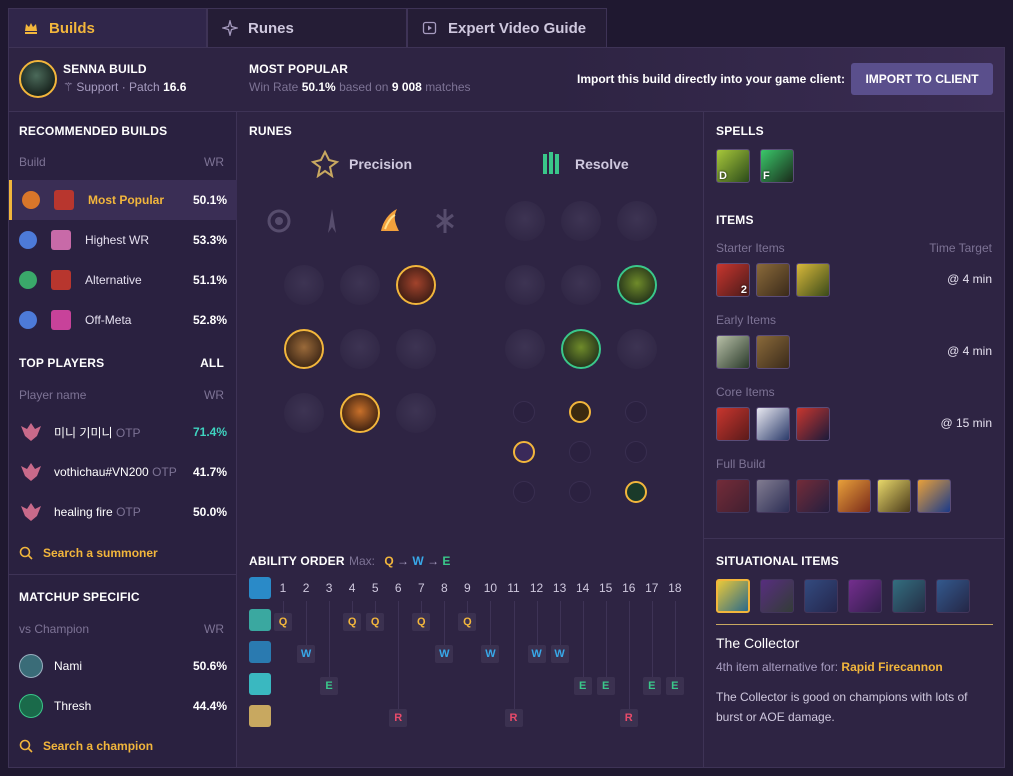  Describe the element at coordinates (123, 666) in the screenshot. I see `matchup-row-nami: Nami 50.6%` at that location.